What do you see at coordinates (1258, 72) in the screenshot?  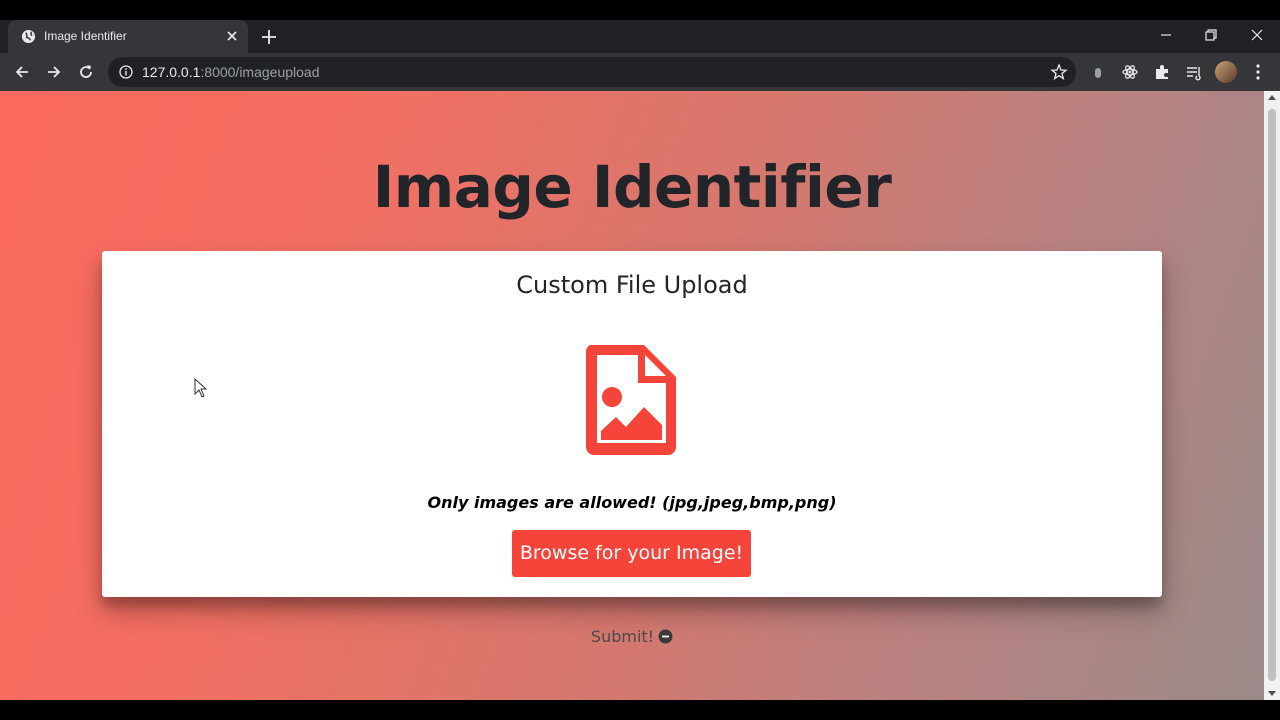 I see `menu-icon` at bounding box center [1258, 72].